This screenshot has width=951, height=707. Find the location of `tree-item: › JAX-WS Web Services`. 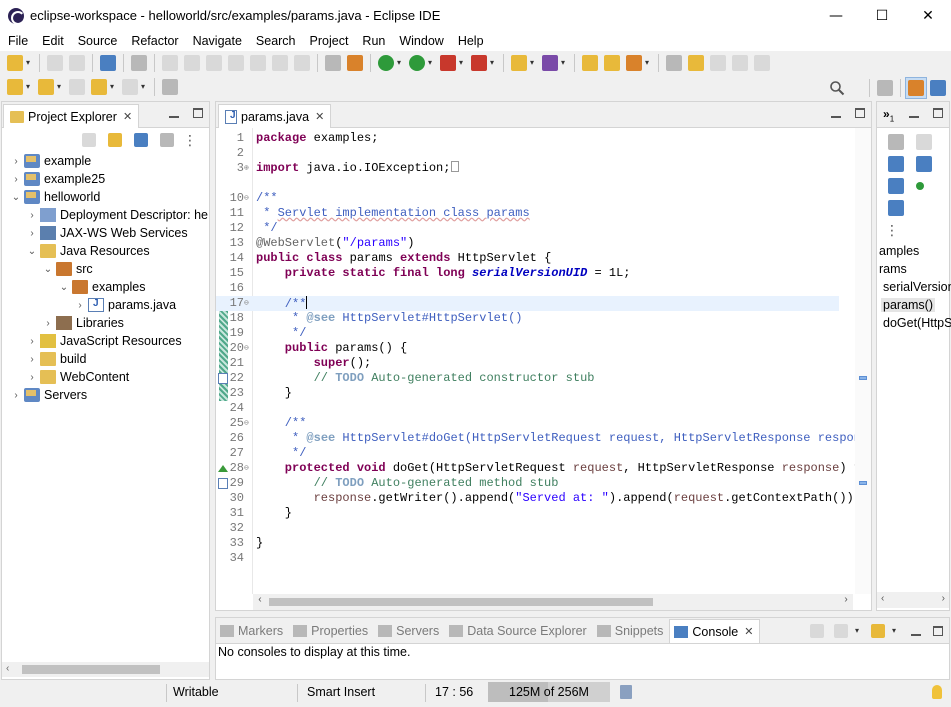

tree-item: › JAX-WS Web Services is located at coordinates (107, 233).